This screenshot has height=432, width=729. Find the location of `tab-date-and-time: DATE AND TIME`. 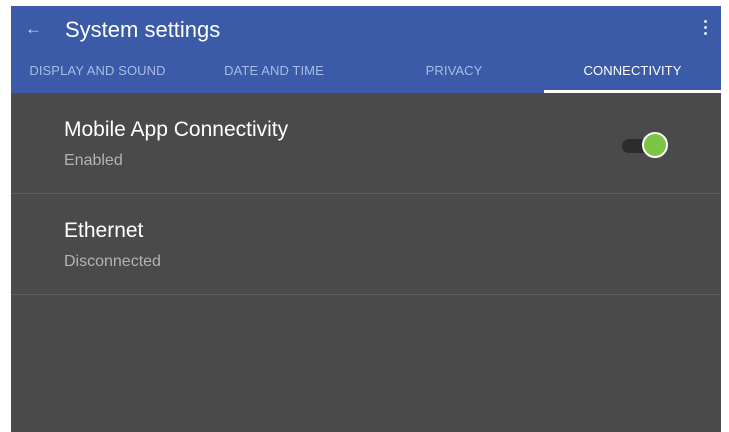

tab-date-and-time: DATE AND TIME is located at coordinates (274, 73).